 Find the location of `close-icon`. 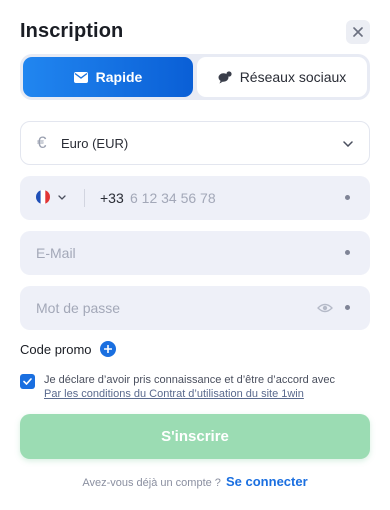

close-icon is located at coordinates (358, 32).